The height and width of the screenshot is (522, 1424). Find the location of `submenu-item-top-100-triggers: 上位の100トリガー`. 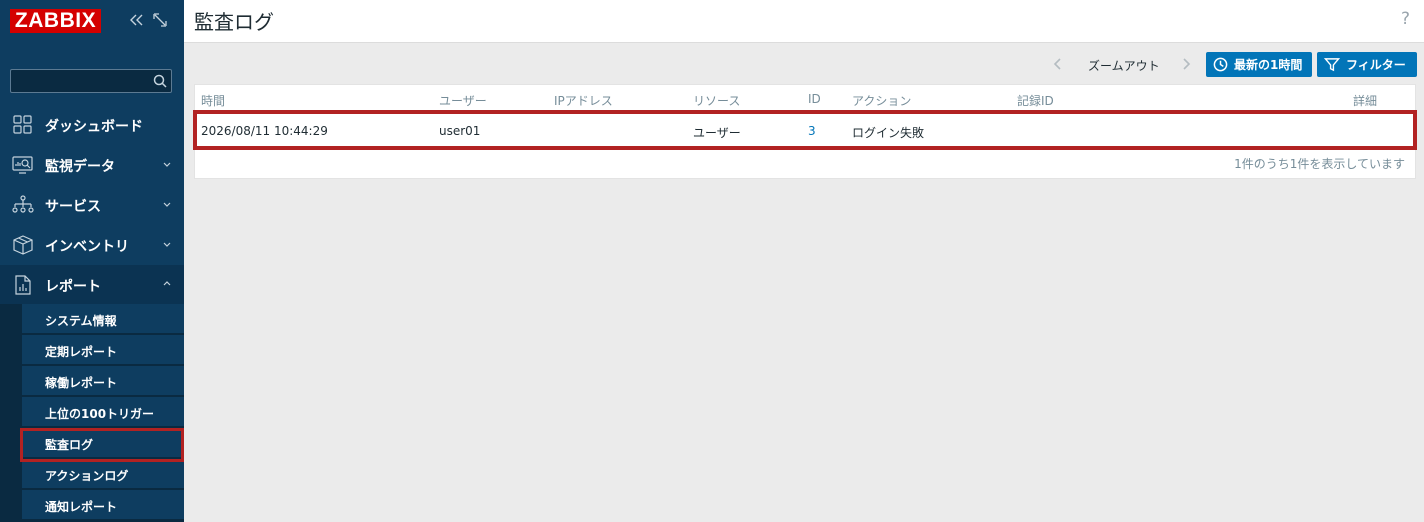

submenu-item-top-100-triggers: 上位の100トリガー is located at coordinates (103, 412).